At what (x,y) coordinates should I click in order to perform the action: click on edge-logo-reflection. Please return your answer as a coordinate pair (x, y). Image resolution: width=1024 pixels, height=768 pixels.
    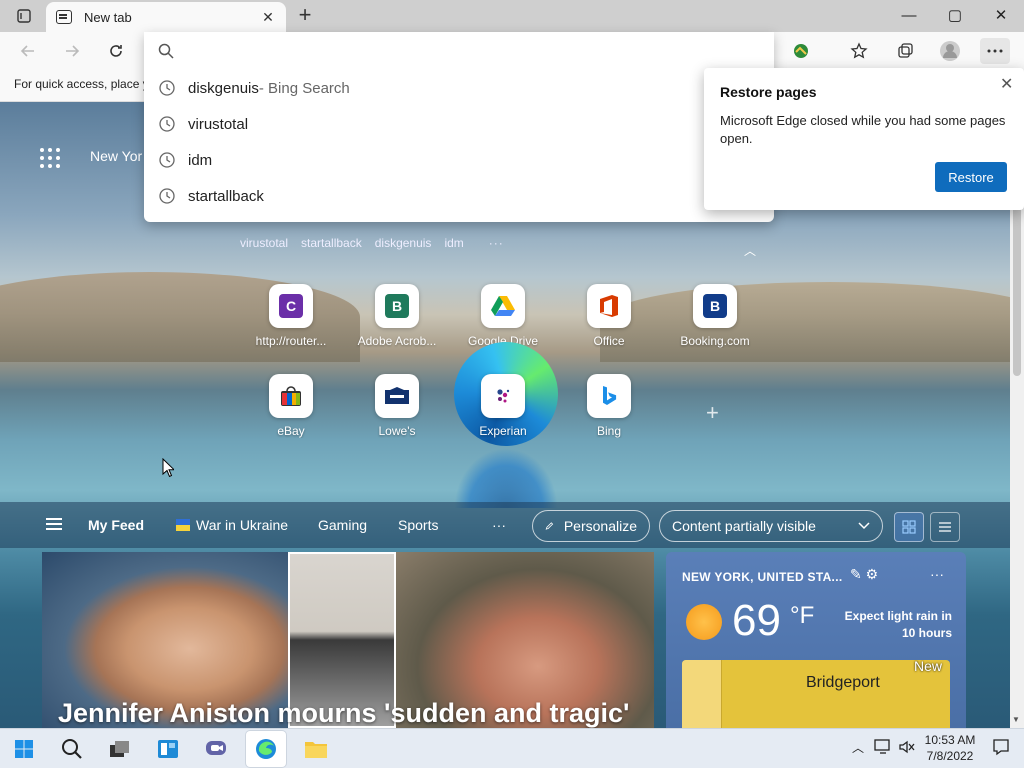
    Looking at the image, I should click on (506, 478).